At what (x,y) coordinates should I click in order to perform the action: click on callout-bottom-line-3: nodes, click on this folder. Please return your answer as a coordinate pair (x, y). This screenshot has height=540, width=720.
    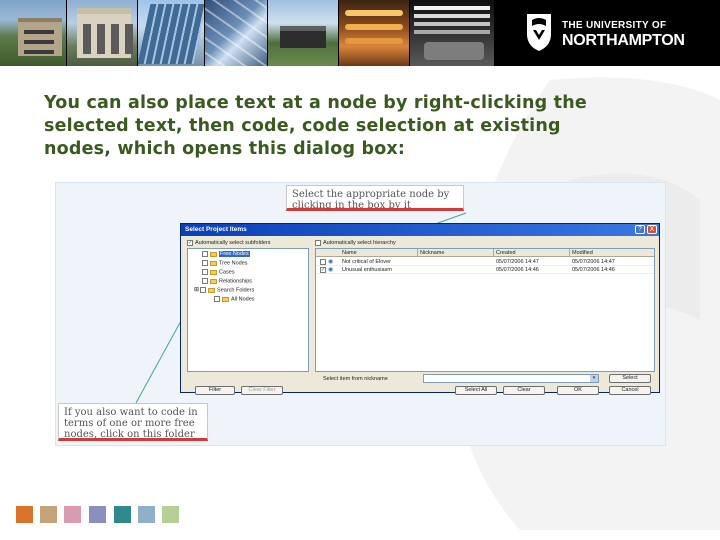
    Looking at the image, I should click on (129, 434).